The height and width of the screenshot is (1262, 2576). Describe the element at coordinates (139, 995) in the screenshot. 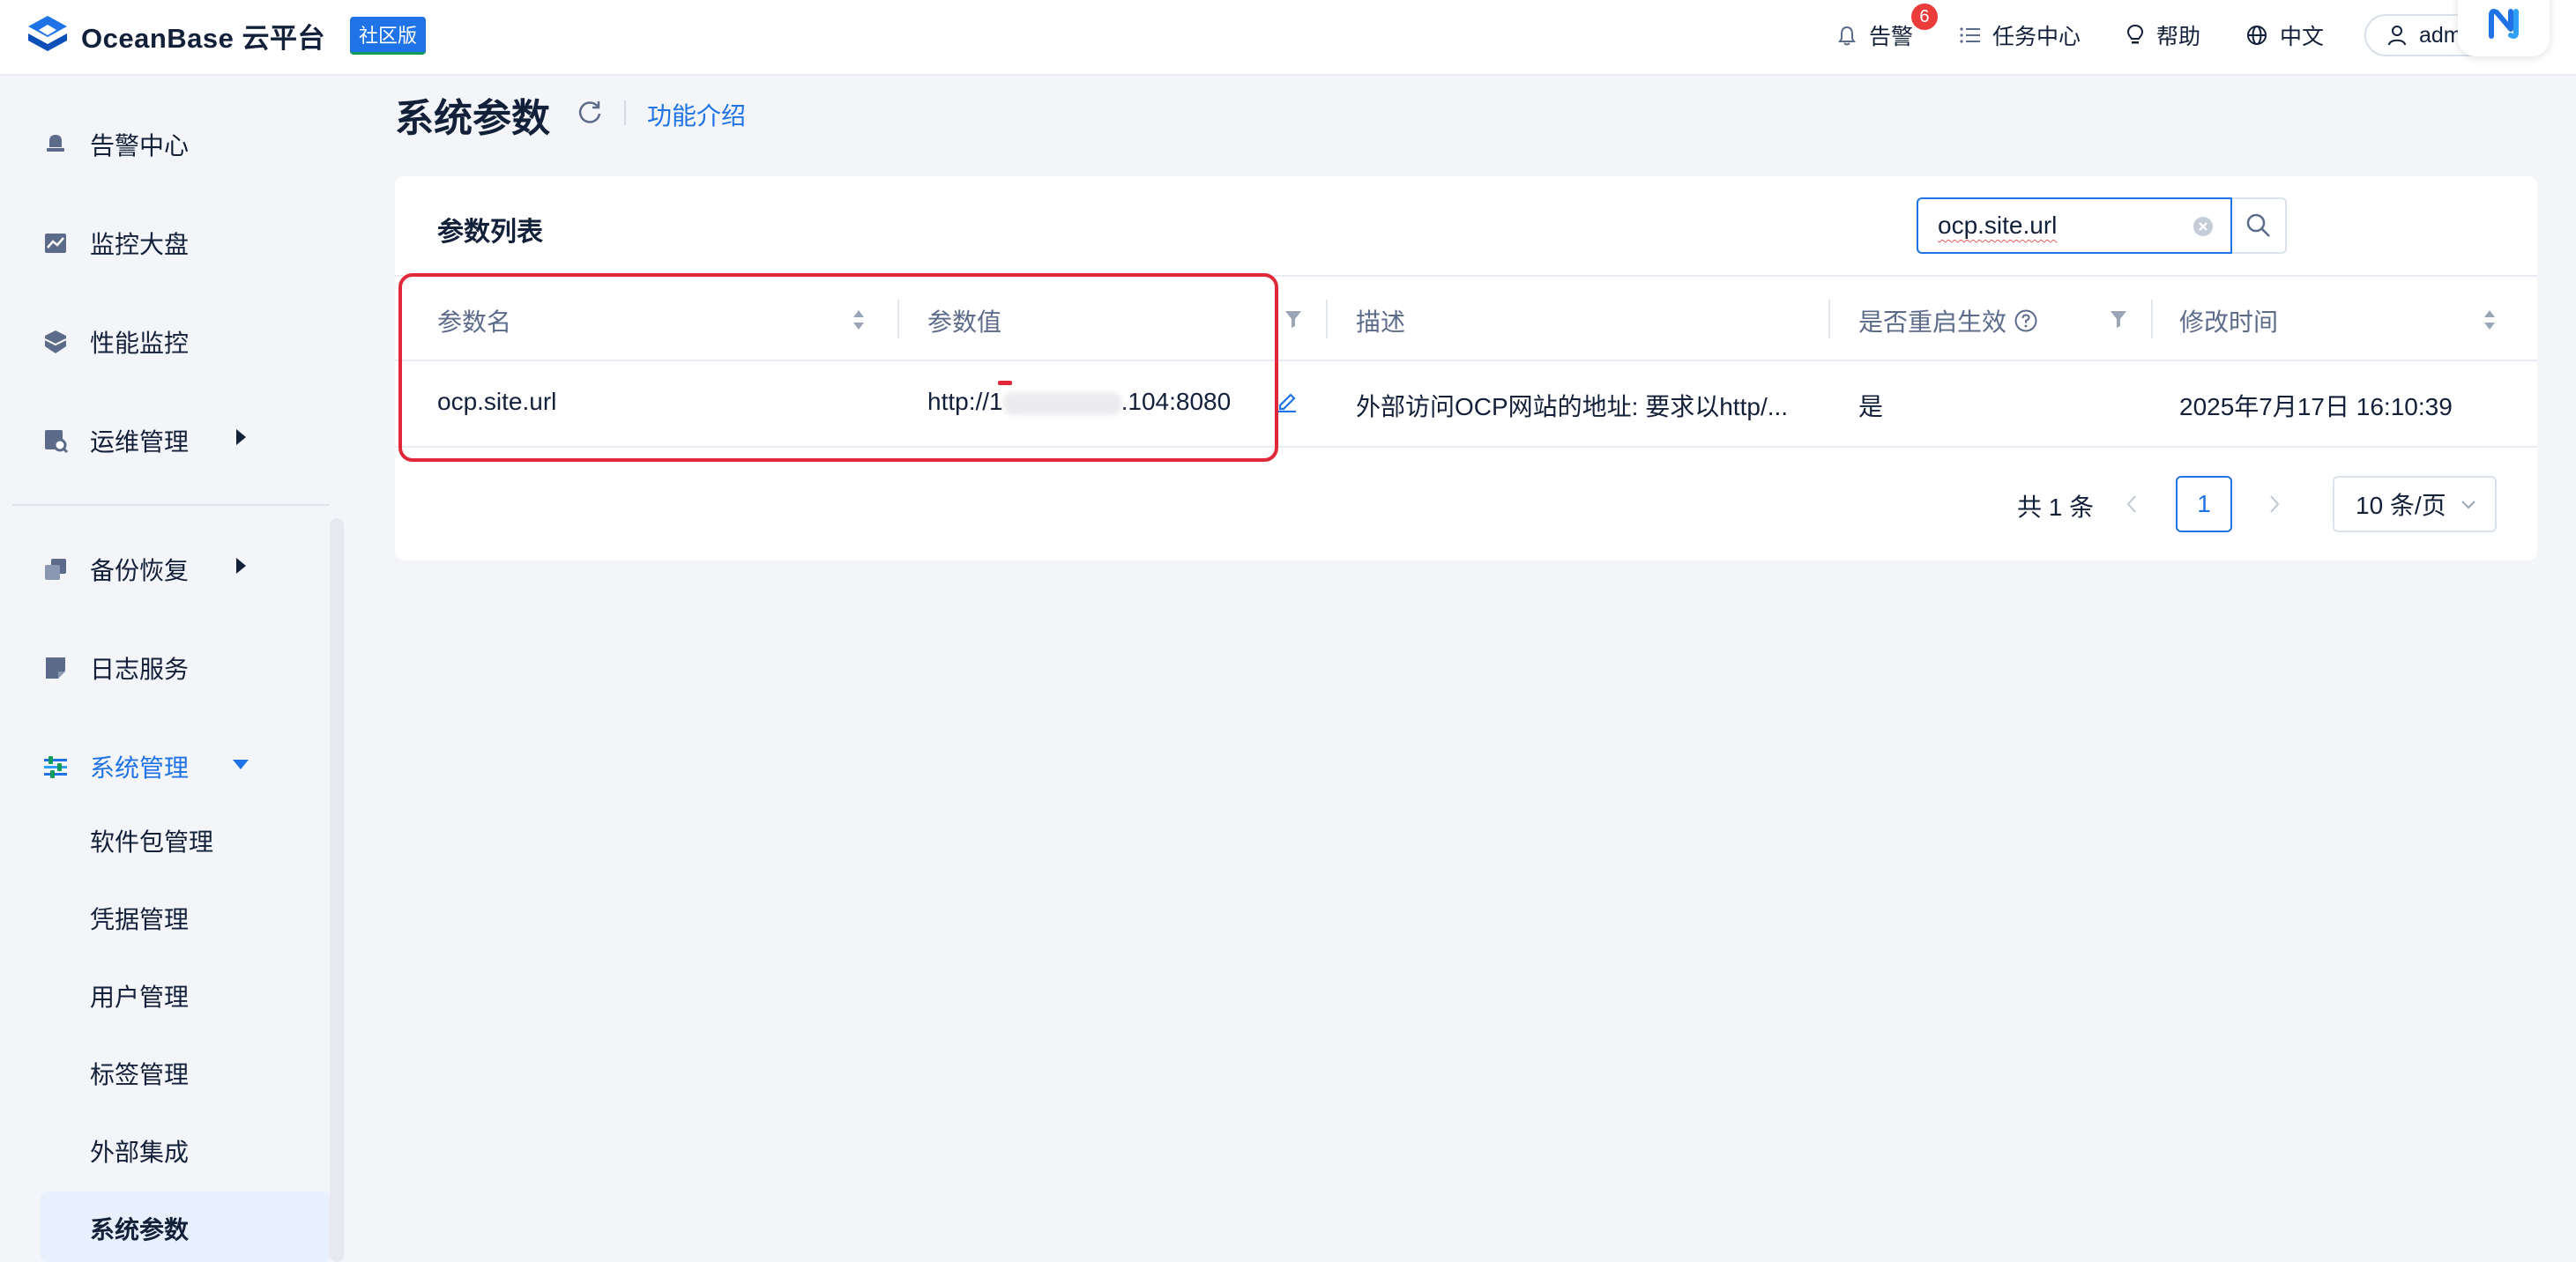

I see `sidebar-sub-item-users: 用户管理` at that location.